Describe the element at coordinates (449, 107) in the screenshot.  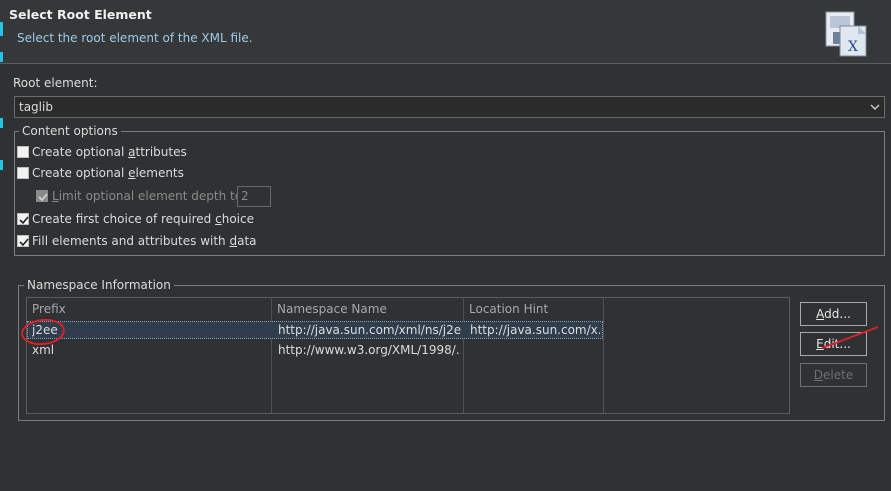
I see `root-element-combo: taglib` at that location.